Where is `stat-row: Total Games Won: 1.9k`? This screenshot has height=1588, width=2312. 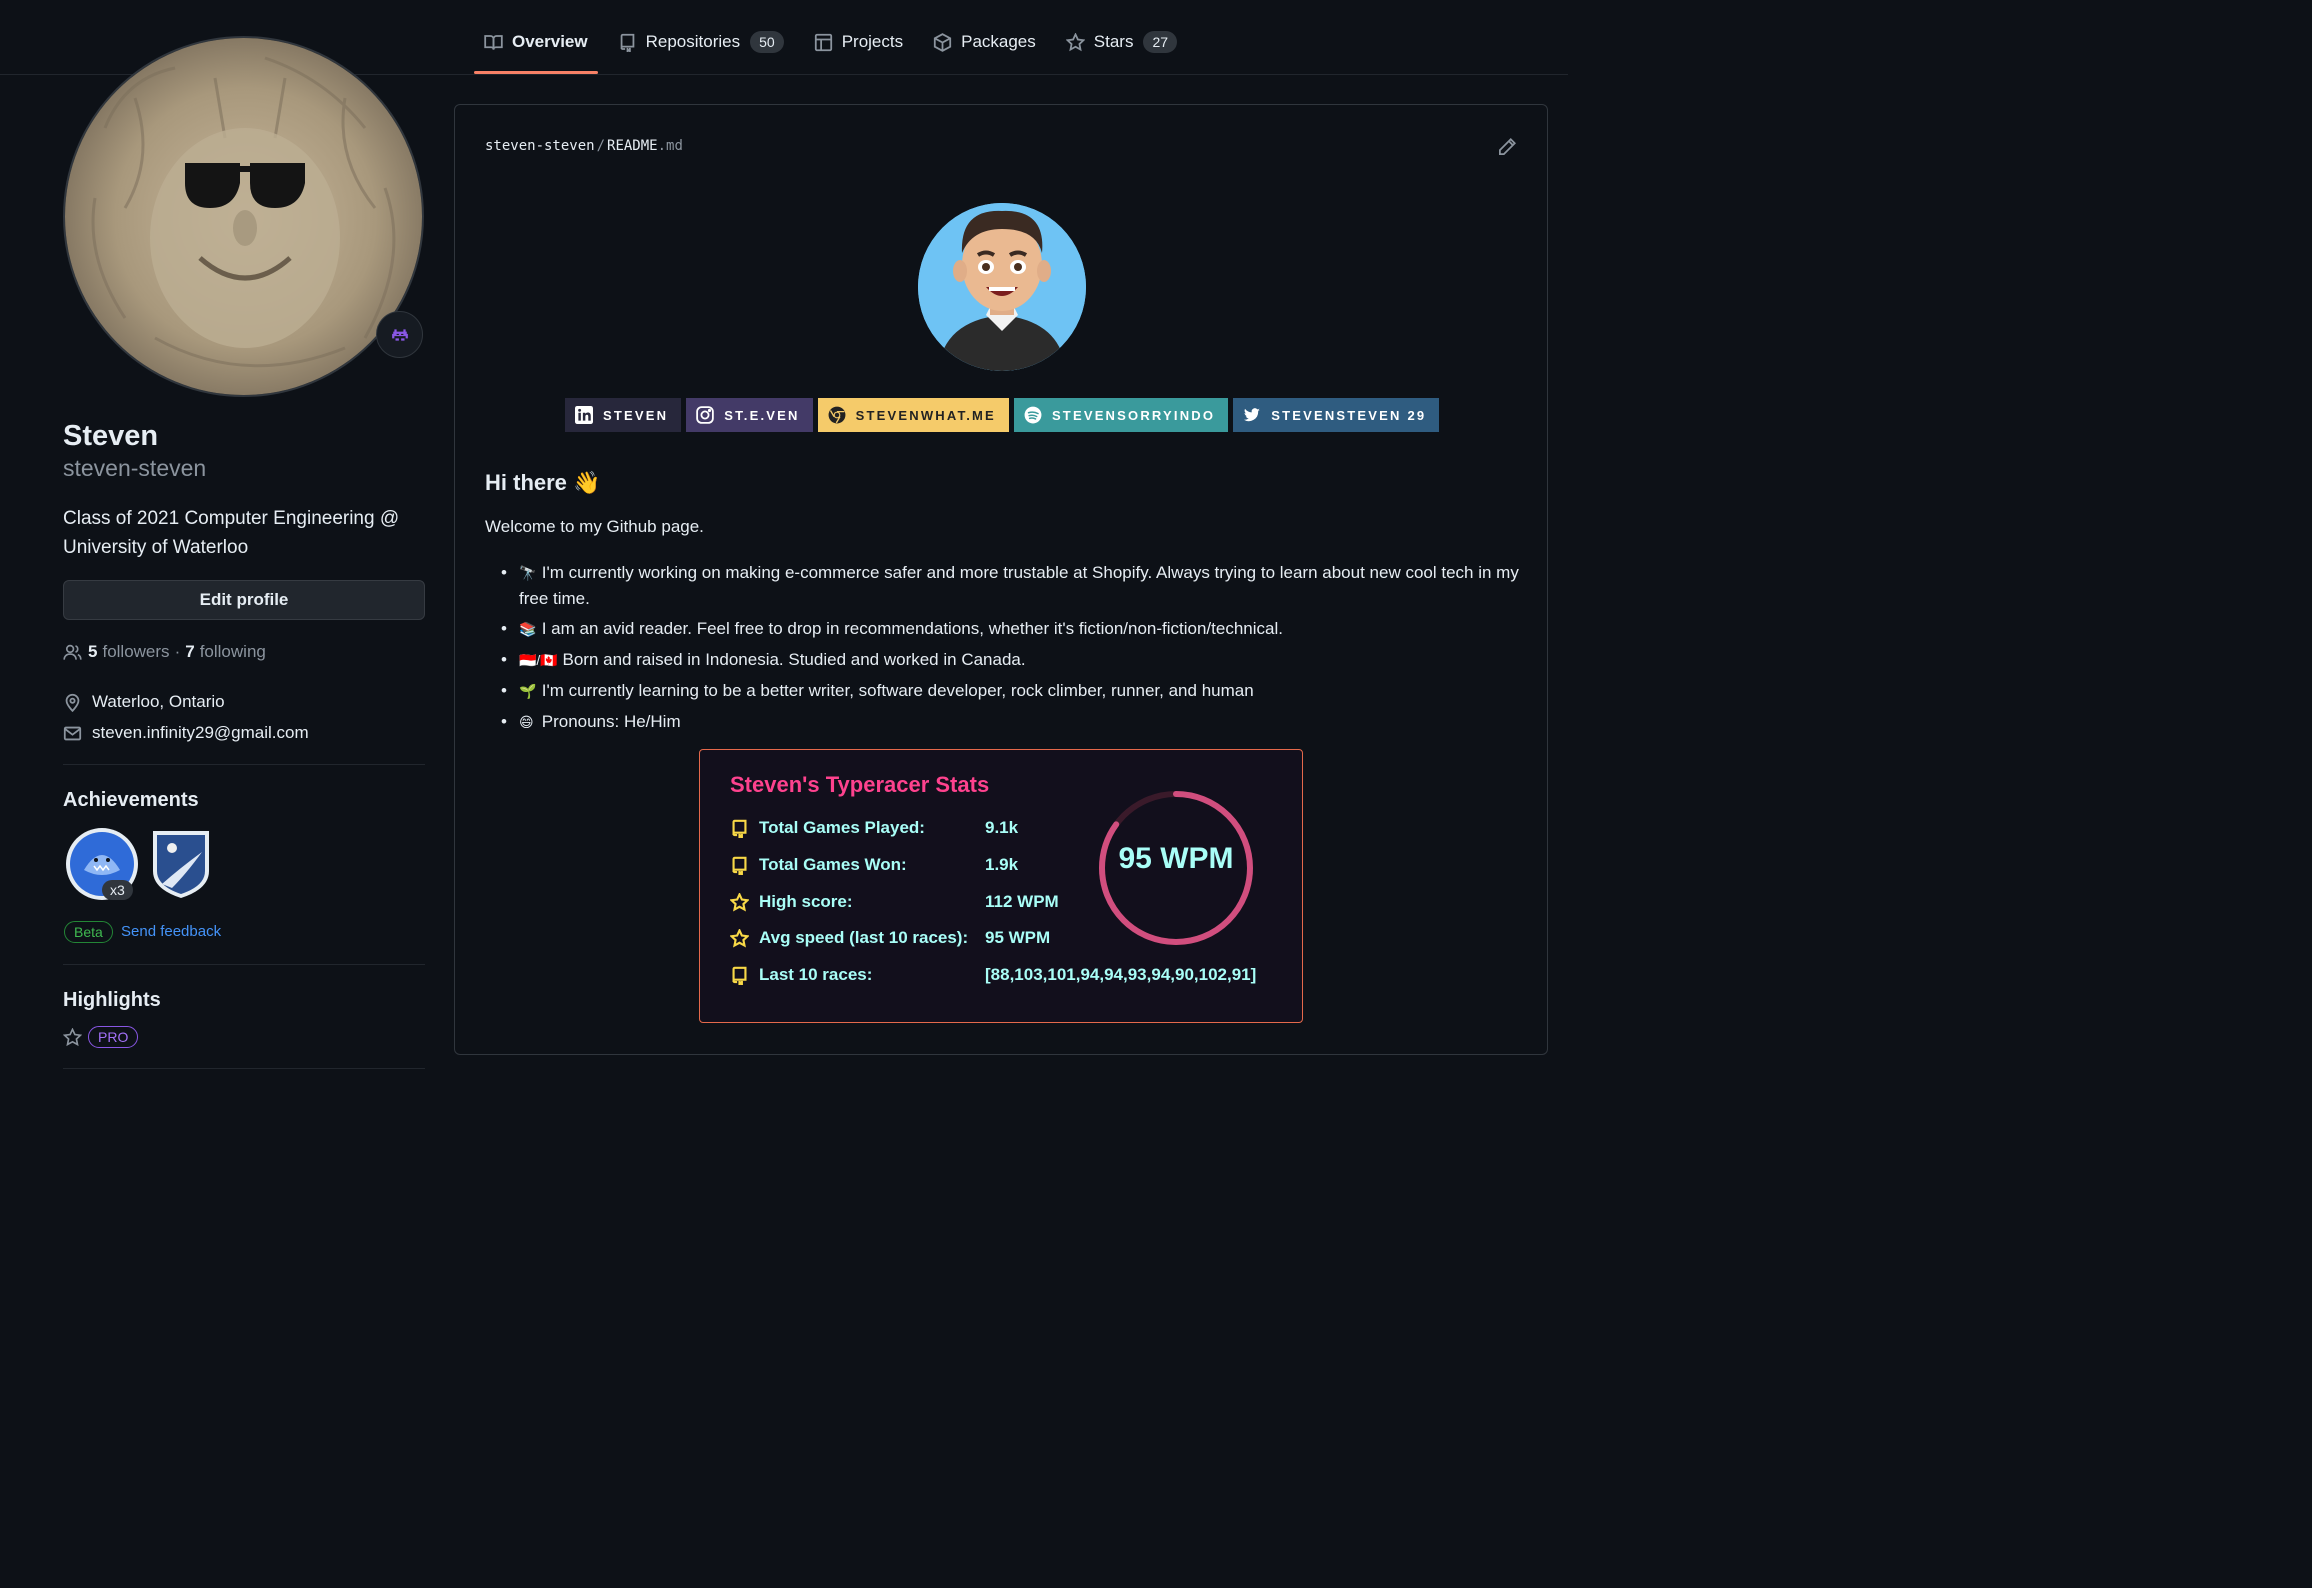 stat-row: Total Games Won: 1.9k is located at coordinates (874, 865).